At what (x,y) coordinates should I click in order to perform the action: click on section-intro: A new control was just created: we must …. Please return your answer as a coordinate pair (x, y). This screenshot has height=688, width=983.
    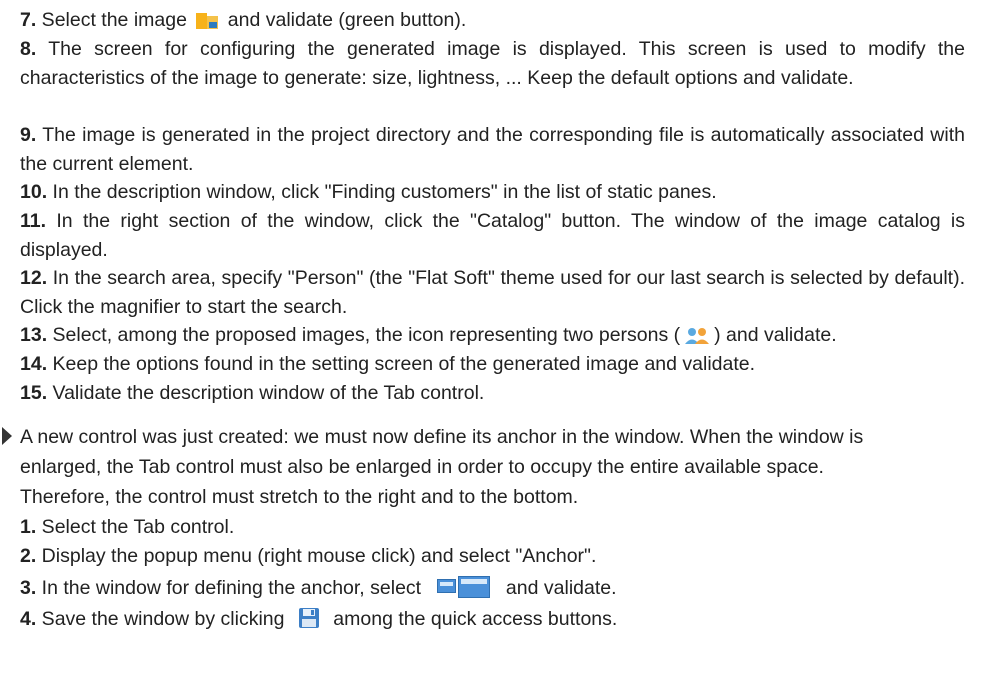
    Looking at the image, I should click on (442, 467).